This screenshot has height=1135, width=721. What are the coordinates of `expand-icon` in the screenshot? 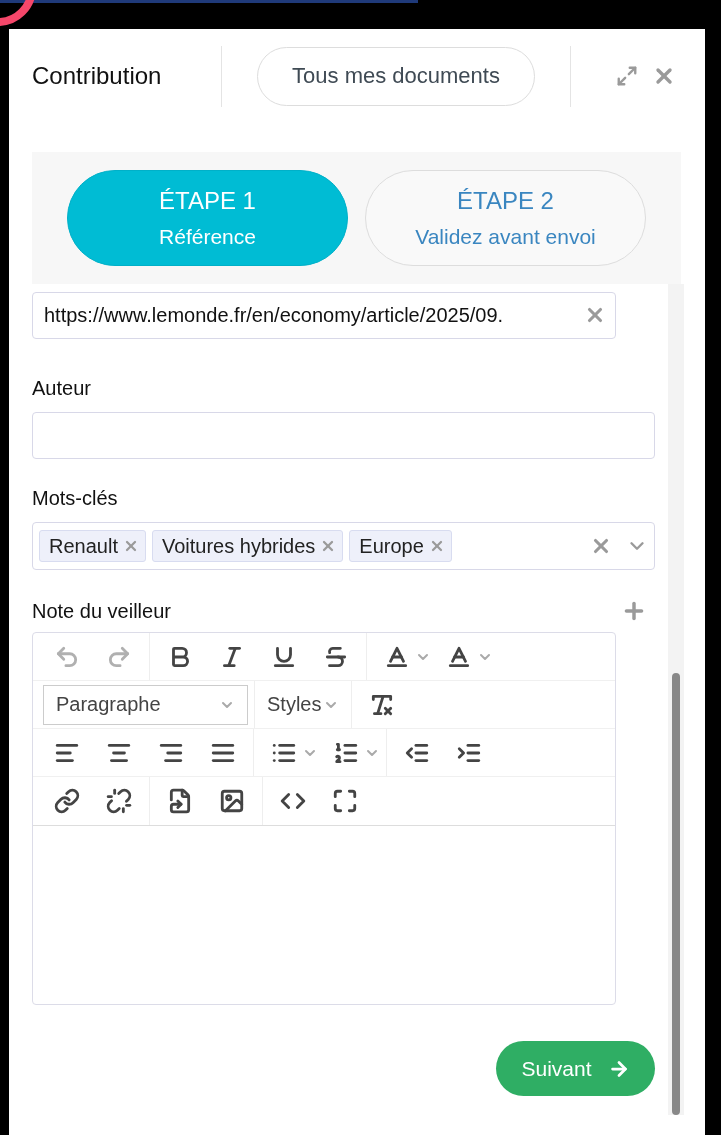 It's located at (627, 76).